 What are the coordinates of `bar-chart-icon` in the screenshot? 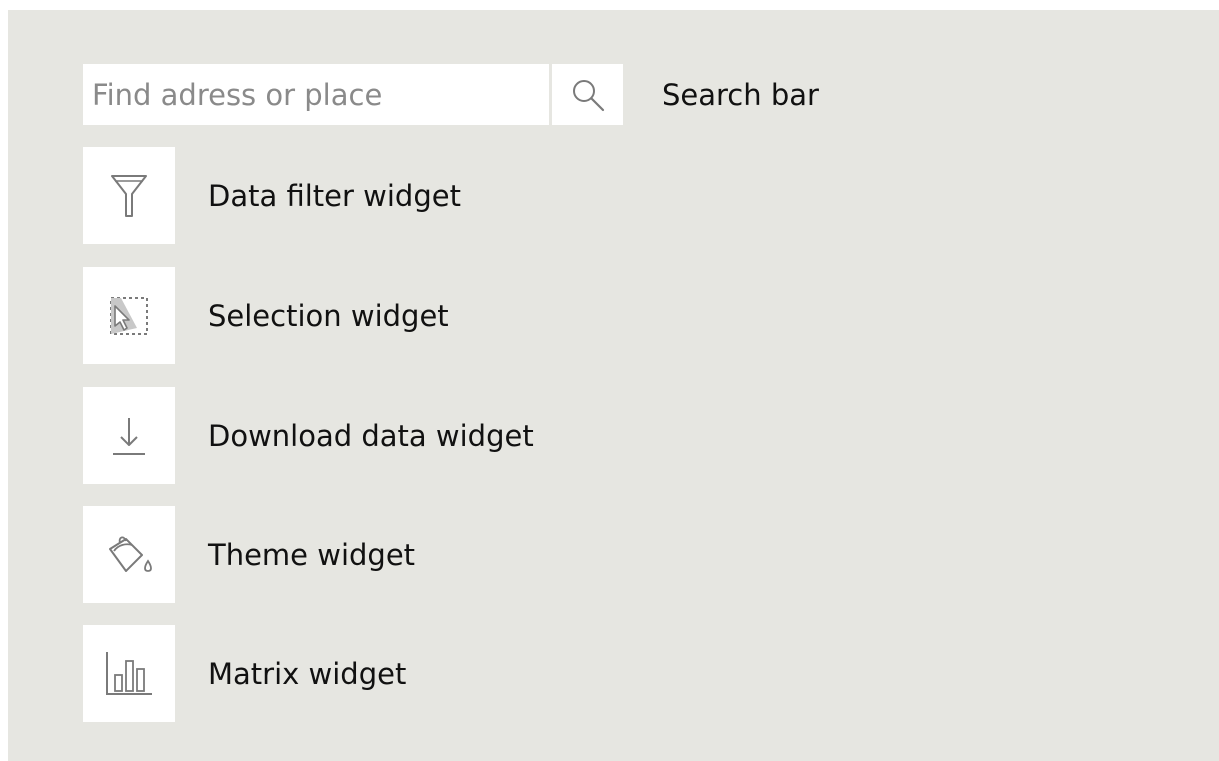 It's located at (129, 673).